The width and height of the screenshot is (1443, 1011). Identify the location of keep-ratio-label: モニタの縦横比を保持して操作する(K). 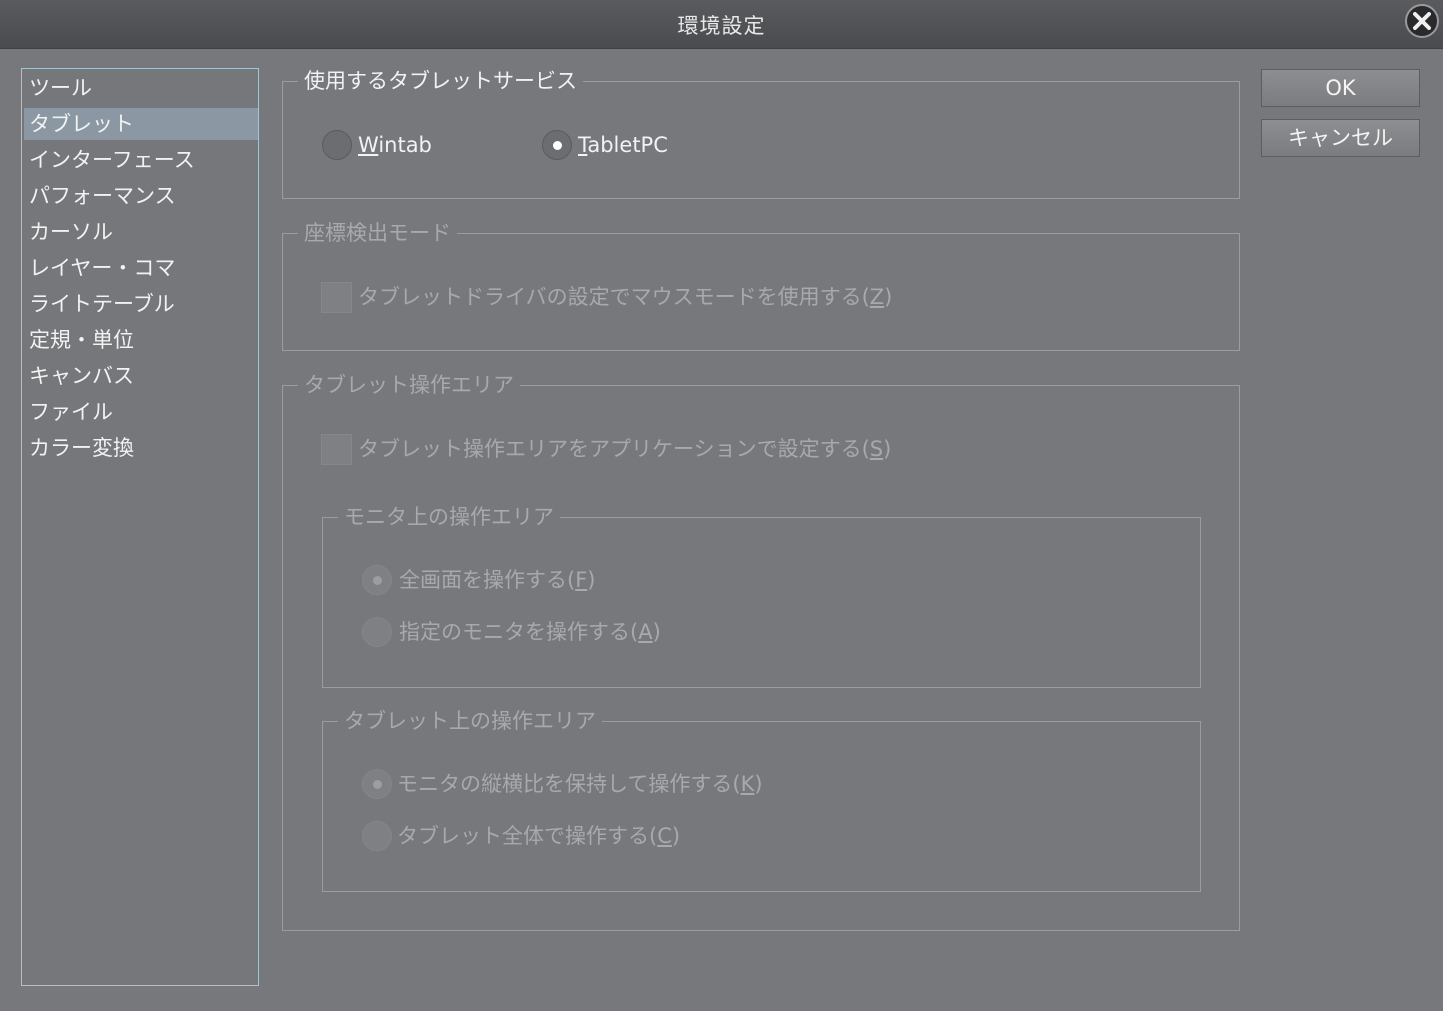
(580, 784).